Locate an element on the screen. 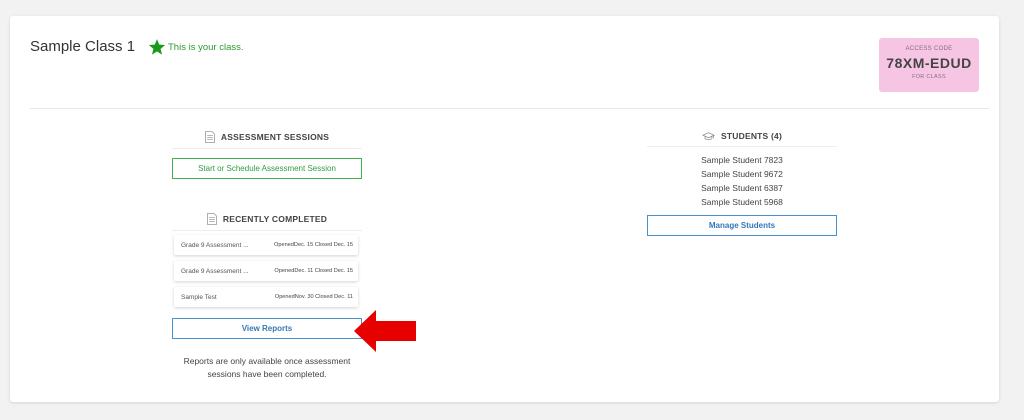  your-class-indicator: This is your class. is located at coordinates (196, 47).